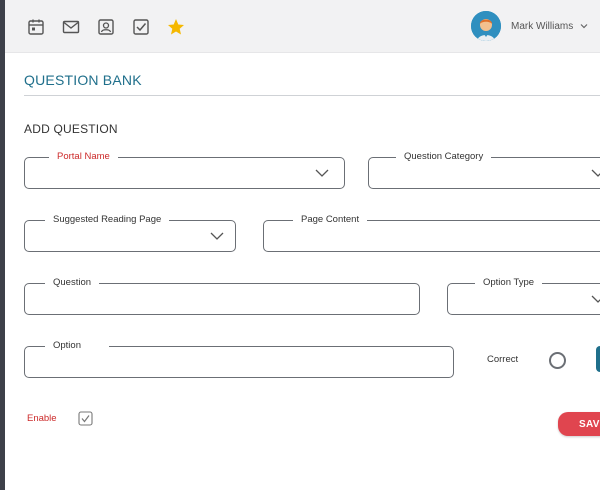 Image resolution: width=600 pixels, height=490 pixels. I want to click on star-icon, so click(176, 27).